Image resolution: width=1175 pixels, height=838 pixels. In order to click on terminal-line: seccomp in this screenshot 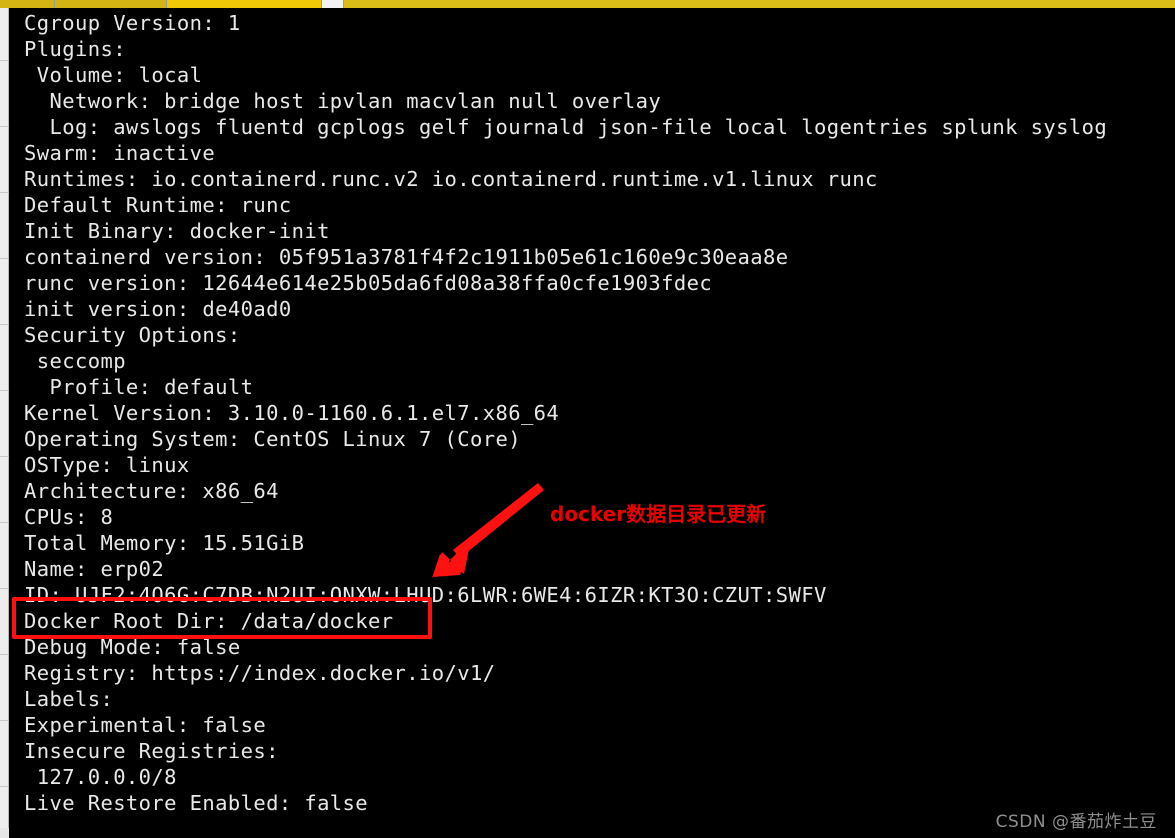, I will do `click(75, 361)`.